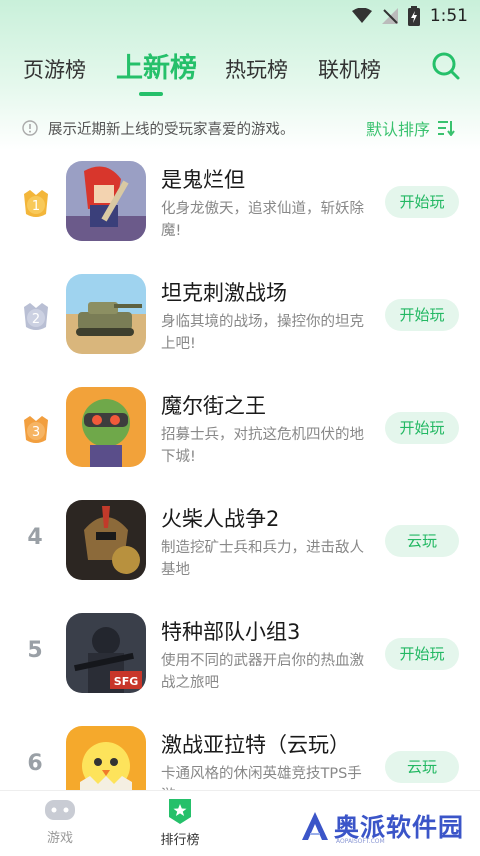 This screenshot has height=856, width=480. I want to click on notice-text: 展示近期新上线的受玩家喜爱的游戏。, so click(171, 129).